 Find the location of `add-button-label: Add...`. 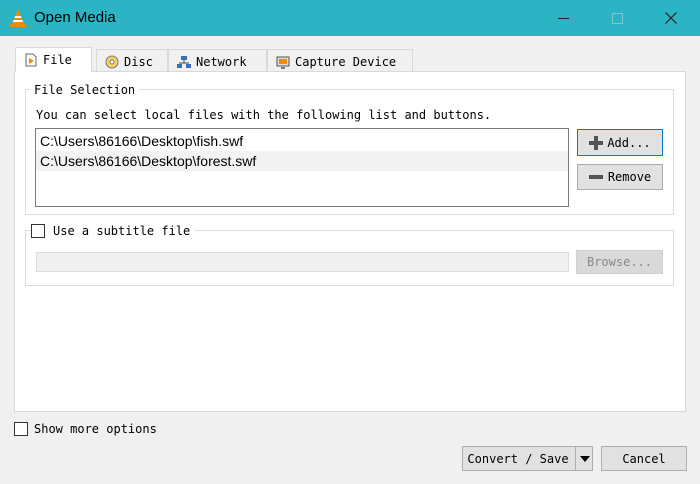

add-button-label: Add... is located at coordinates (629, 142).